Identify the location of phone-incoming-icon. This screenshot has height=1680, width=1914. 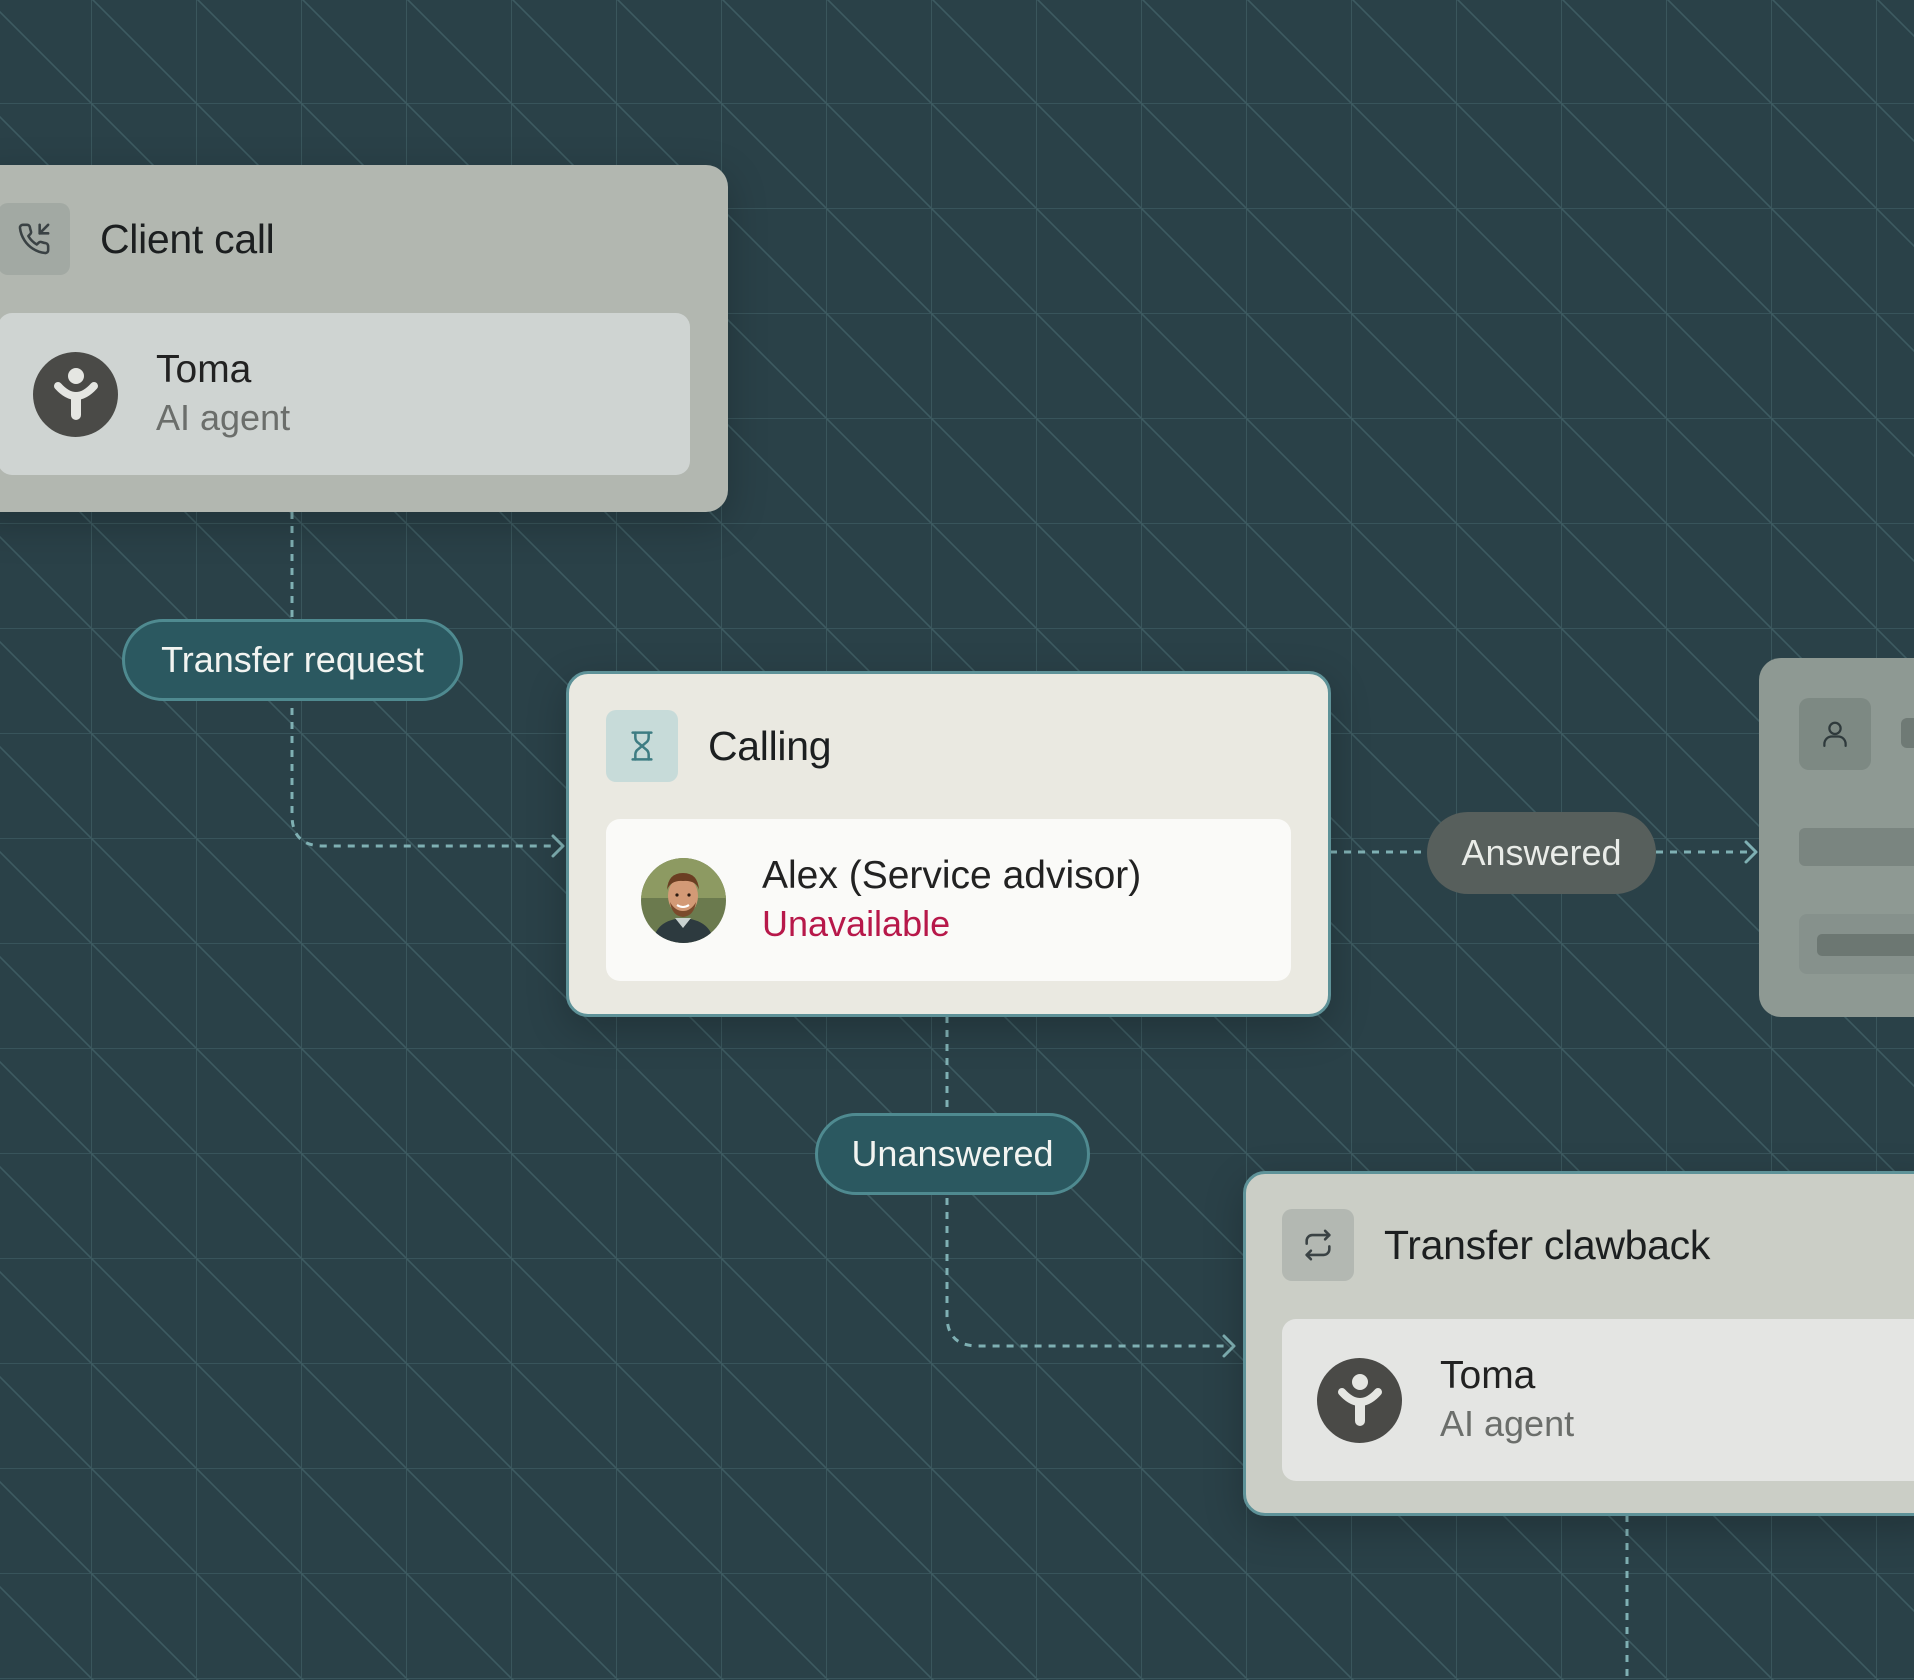
(35, 239).